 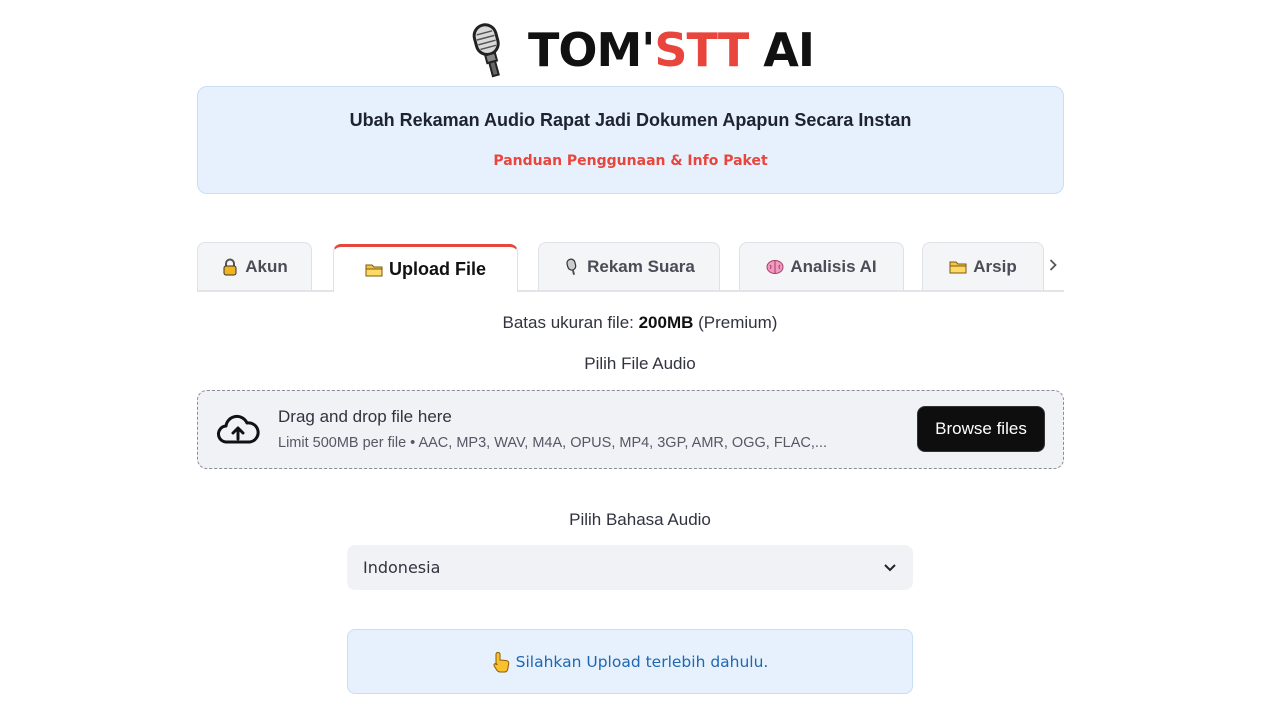 I want to click on tab-akun: Akun, so click(x=254, y=266).